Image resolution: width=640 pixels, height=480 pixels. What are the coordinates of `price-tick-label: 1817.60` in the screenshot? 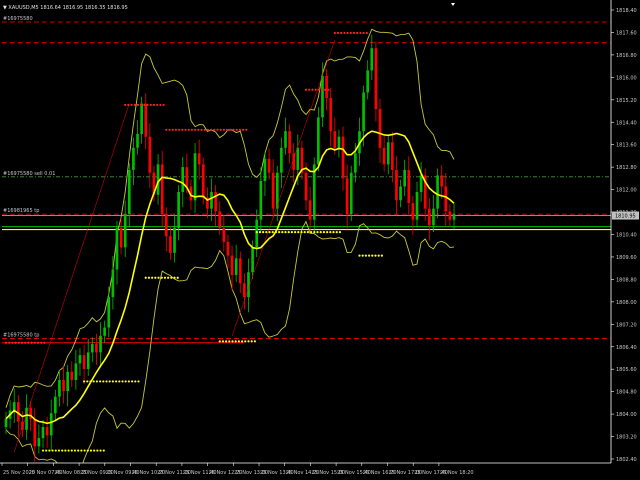 It's located at (626, 33).